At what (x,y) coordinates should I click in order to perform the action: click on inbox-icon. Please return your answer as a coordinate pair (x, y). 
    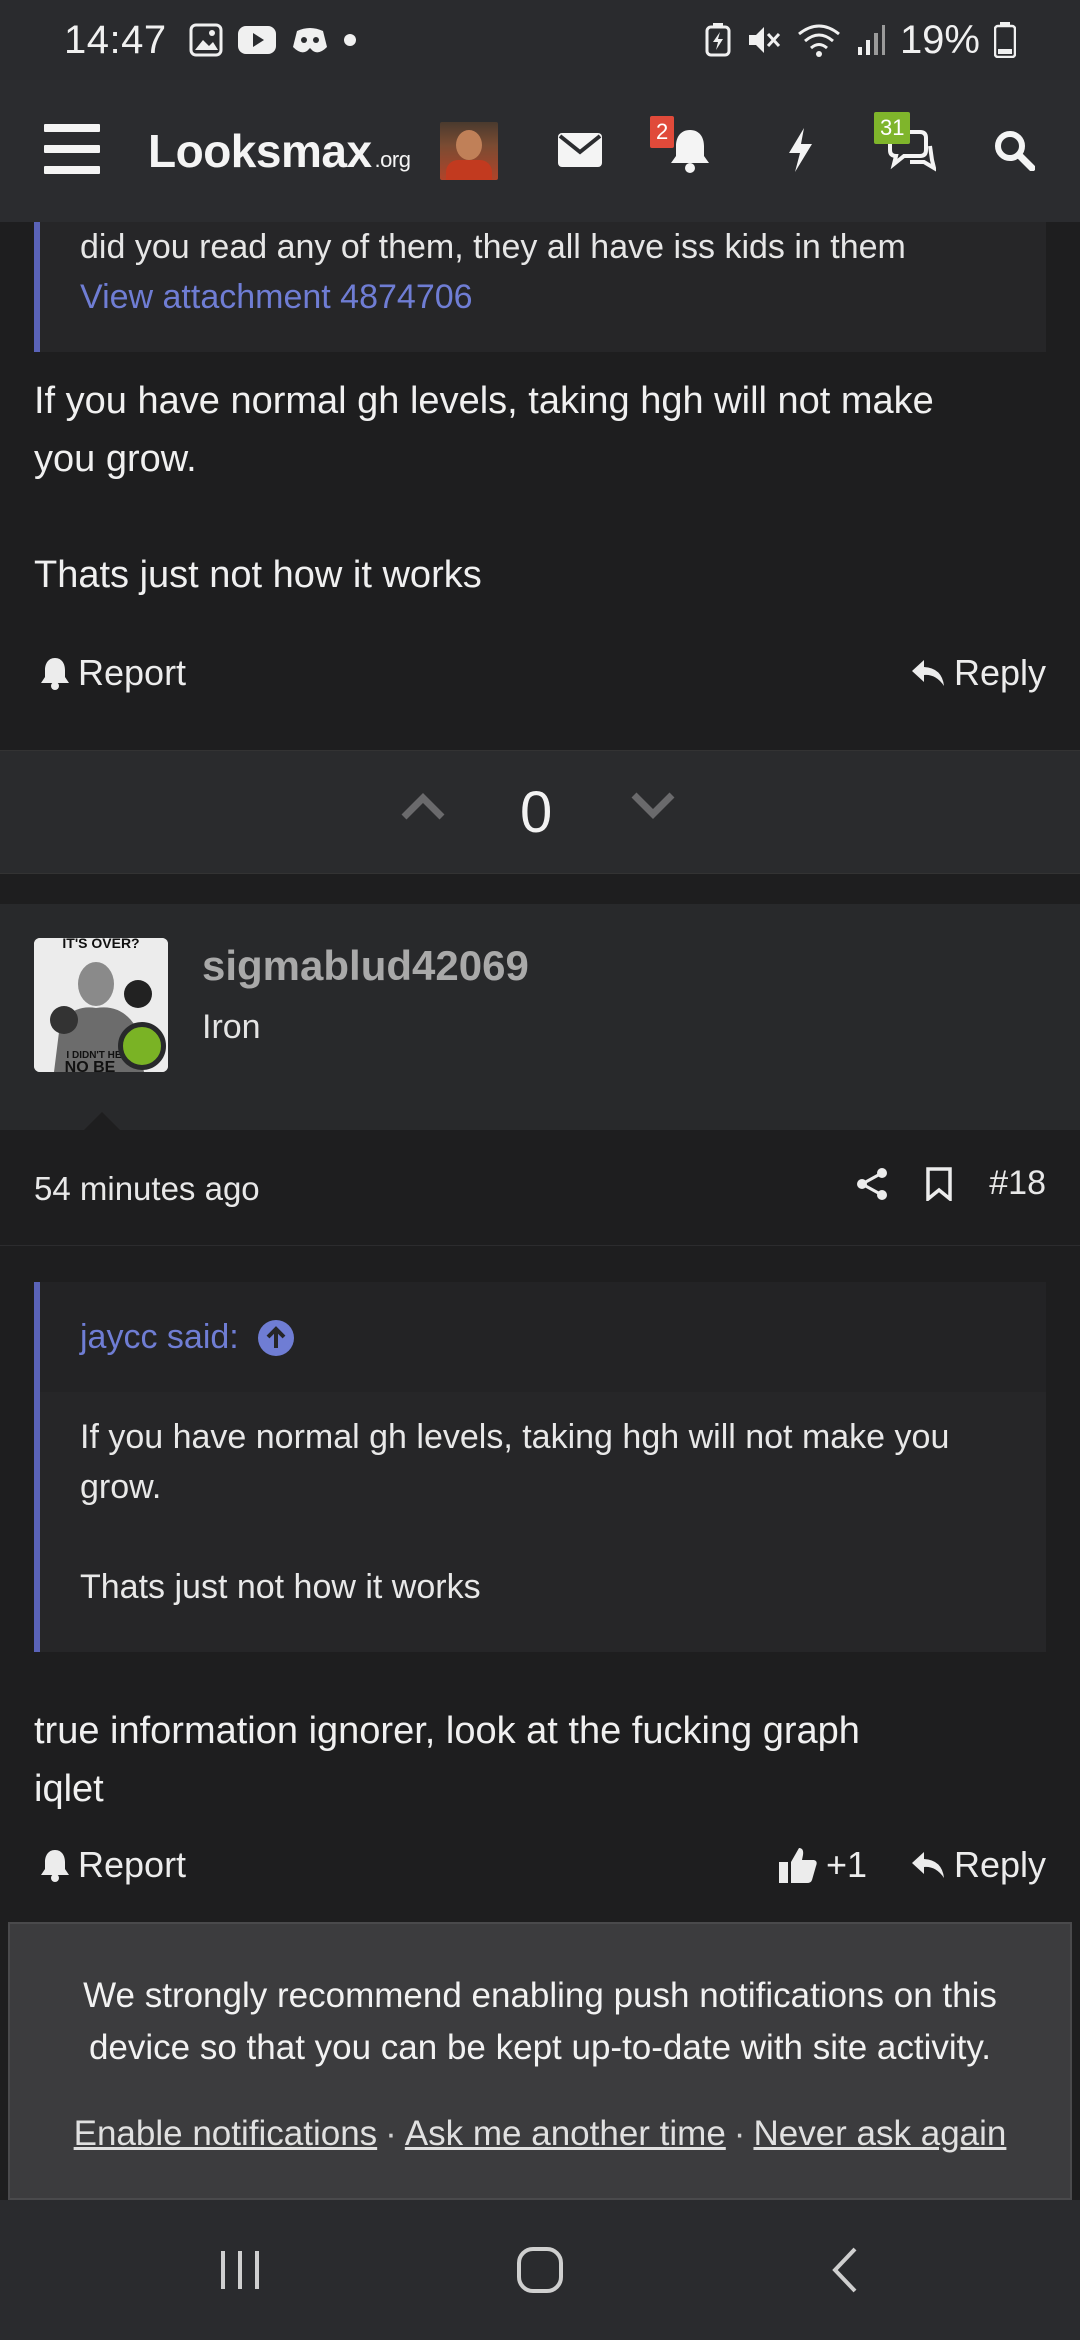
    Looking at the image, I should click on (580, 150).